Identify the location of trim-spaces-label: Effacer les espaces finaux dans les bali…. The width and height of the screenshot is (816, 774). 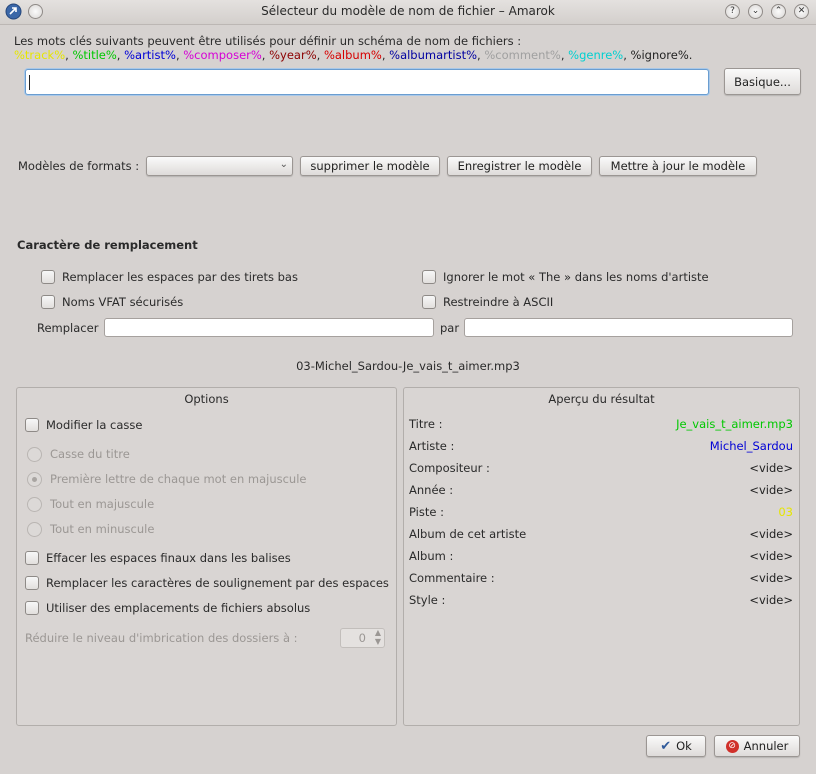
(168, 558).